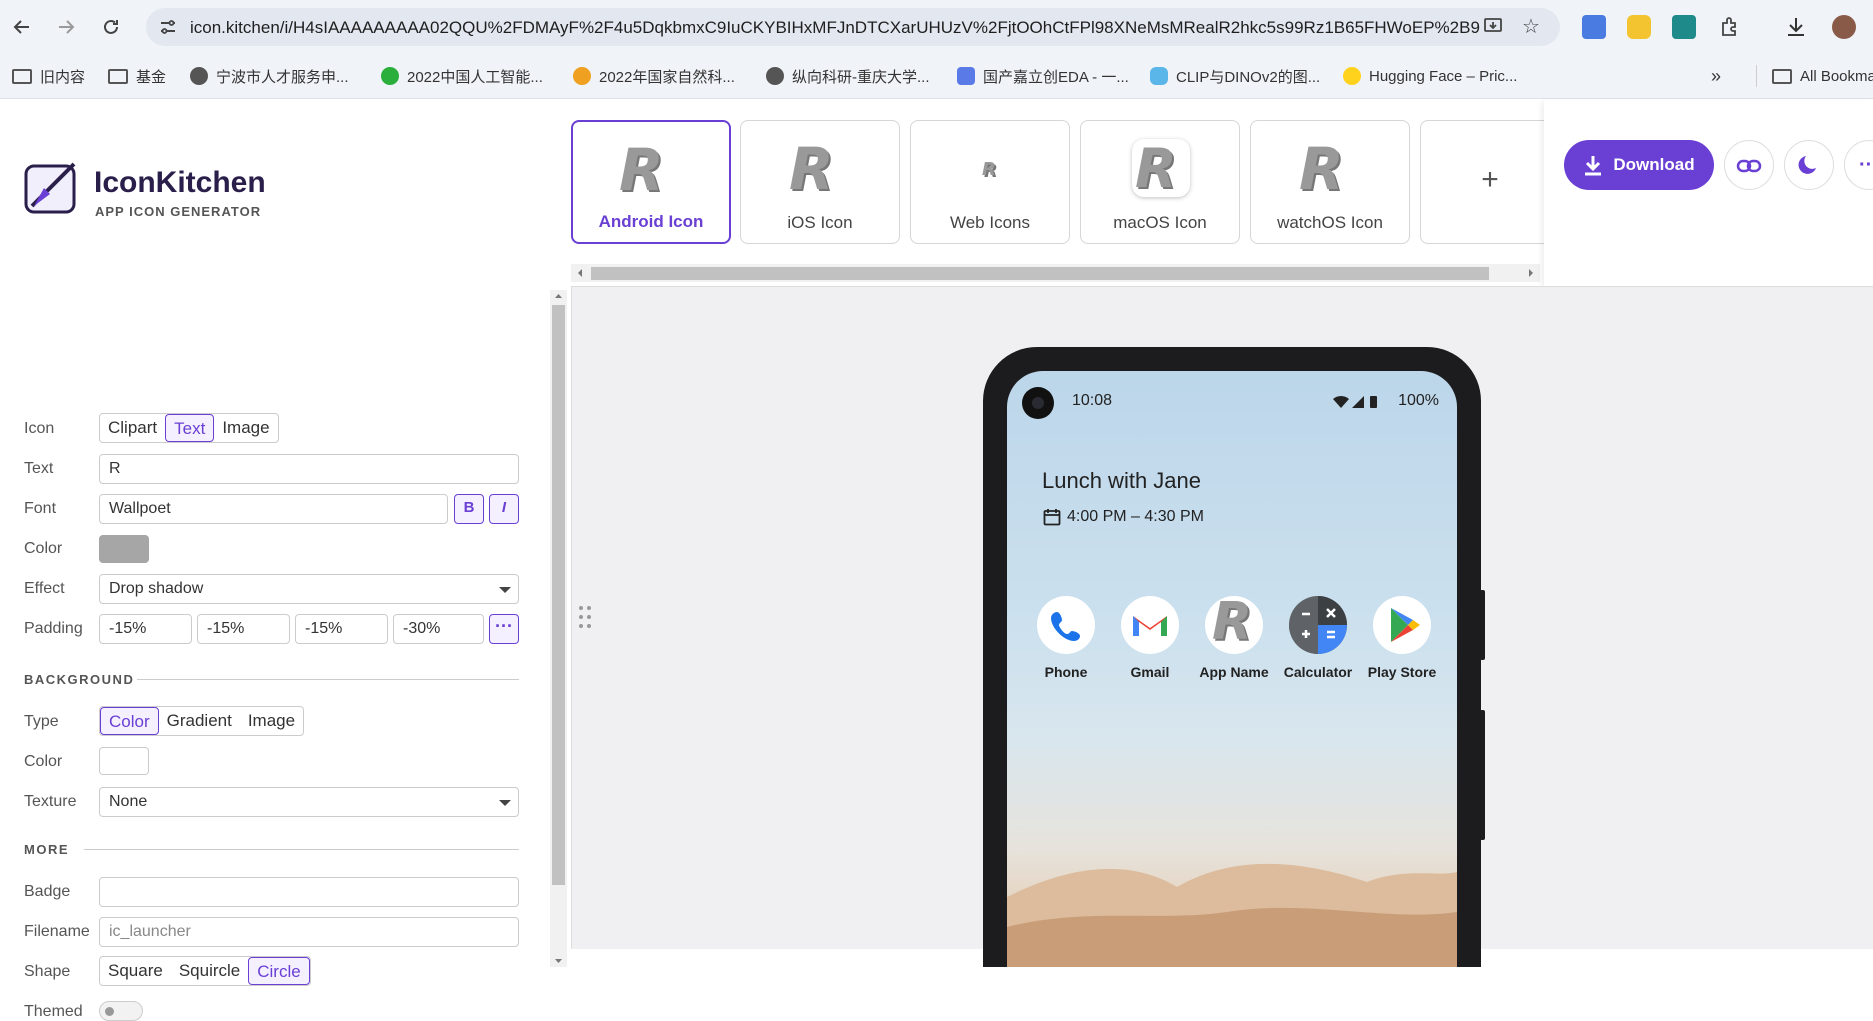 The width and height of the screenshot is (1873, 1021). Describe the element at coordinates (1716, 76) in the screenshot. I see `more-bookmarks-button: »` at that location.